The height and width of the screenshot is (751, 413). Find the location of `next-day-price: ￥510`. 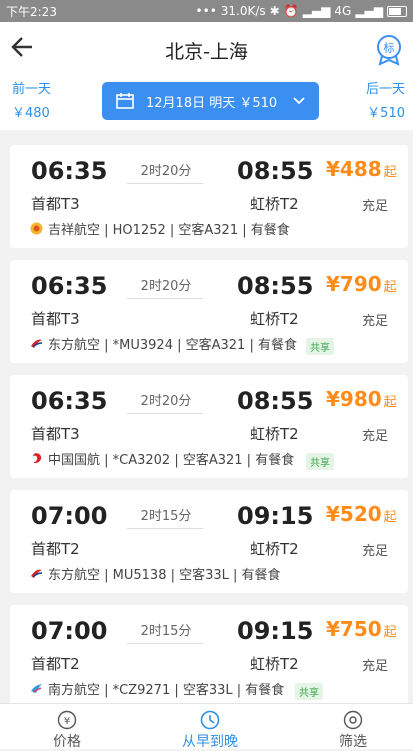

next-day-price: ￥510 is located at coordinates (386, 113).